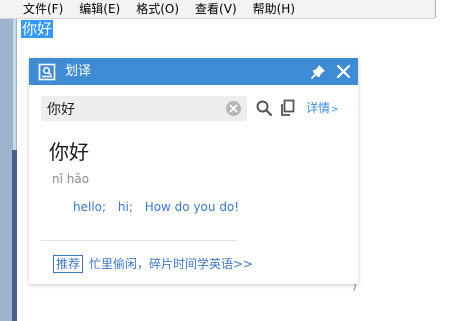 The width and height of the screenshot is (451, 321). What do you see at coordinates (318, 71) in the screenshot?
I see `pin-icon` at bounding box center [318, 71].